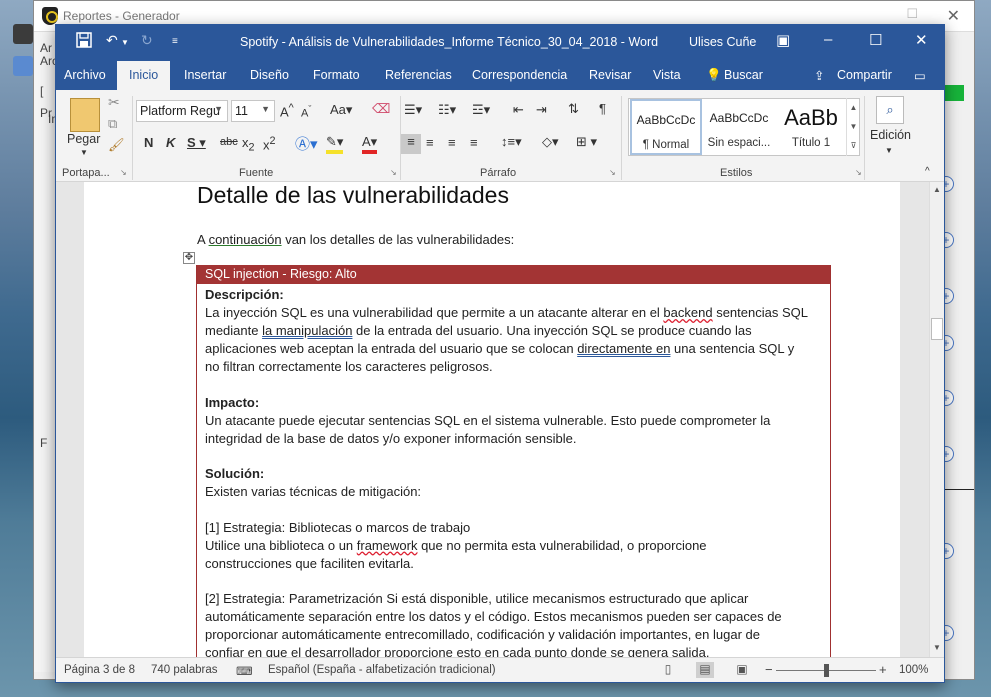 The width and height of the screenshot is (991, 697). What do you see at coordinates (184, 670) in the screenshot?
I see `word-count: 740 palabras` at bounding box center [184, 670].